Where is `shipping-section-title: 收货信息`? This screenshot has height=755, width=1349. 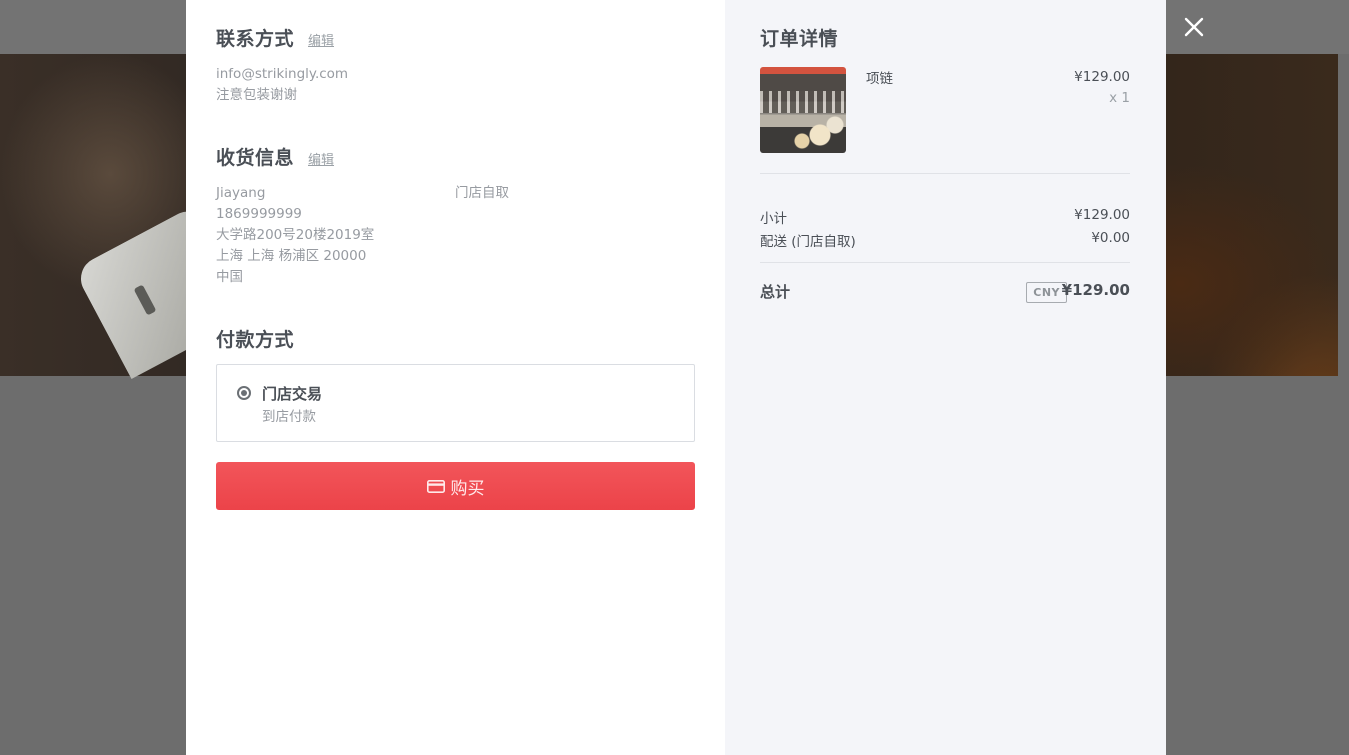 shipping-section-title: 收货信息 is located at coordinates (255, 158).